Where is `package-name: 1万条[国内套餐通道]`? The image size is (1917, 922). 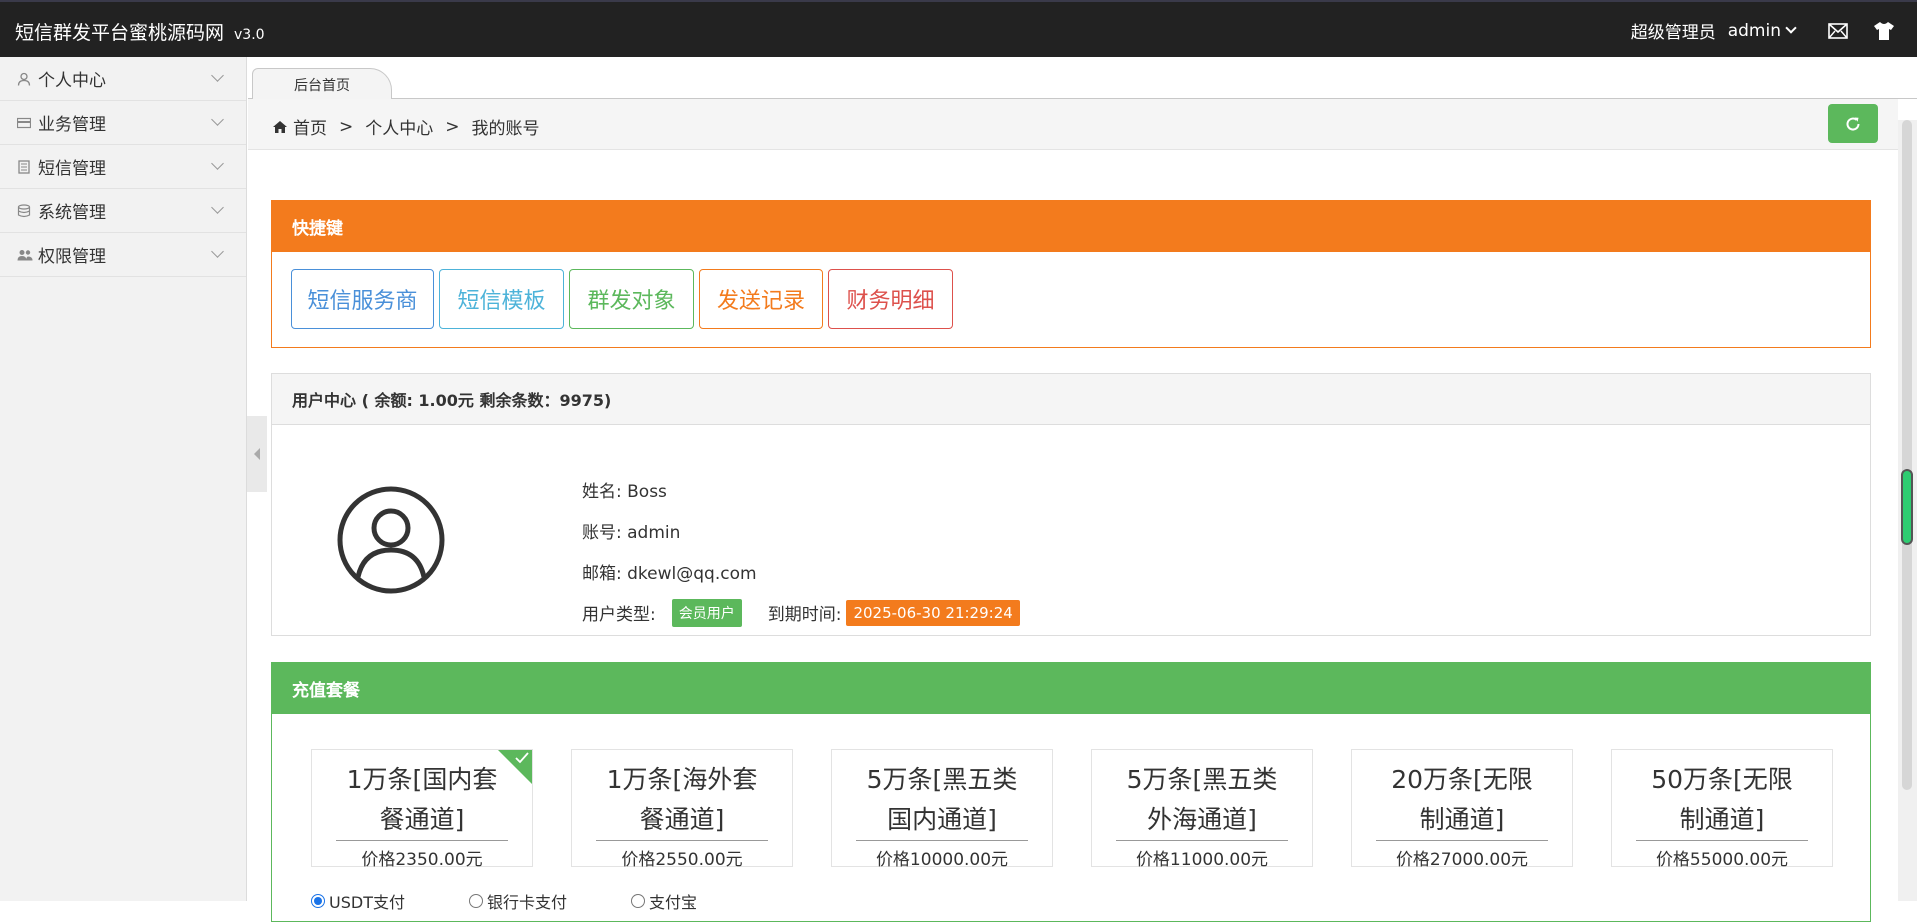 package-name: 1万条[国内套餐通道] is located at coordinates (422, 795).